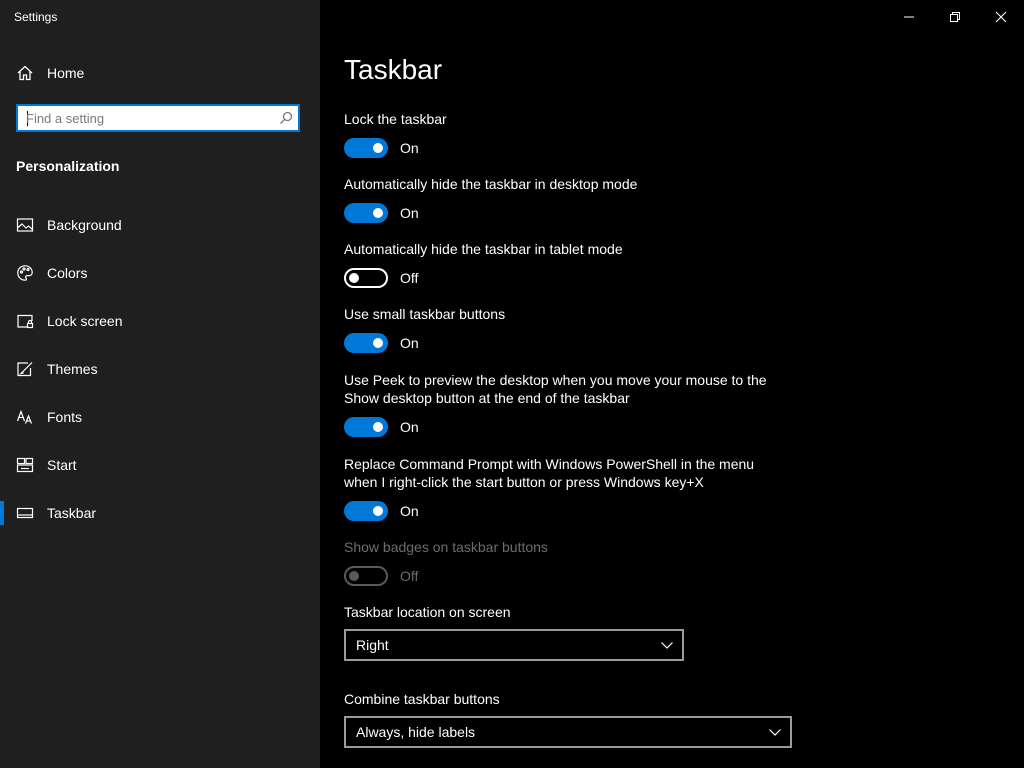  What do you see at coordinates (160, 273) in the screenshot?
I see `sidebar-item-colors: Colors` at bounding box center [160, 273].